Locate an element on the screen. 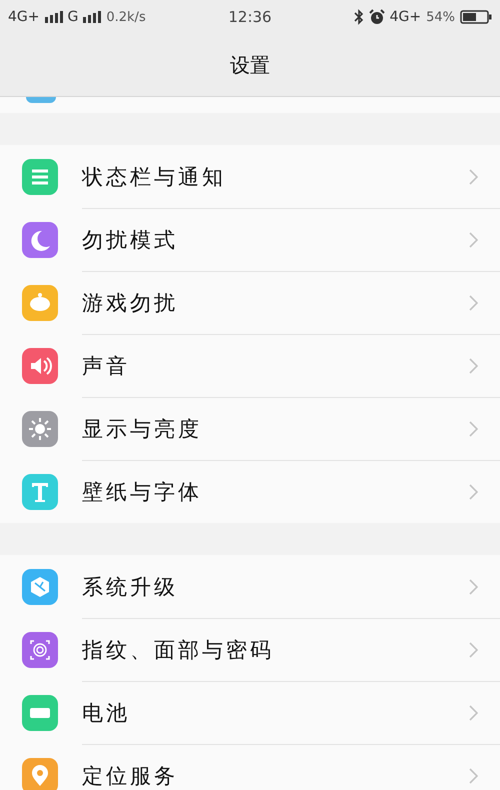 The width and height of the screenshot is (500, 790). settings-row: 显示与亮度 is located at coordinates (250, 428).